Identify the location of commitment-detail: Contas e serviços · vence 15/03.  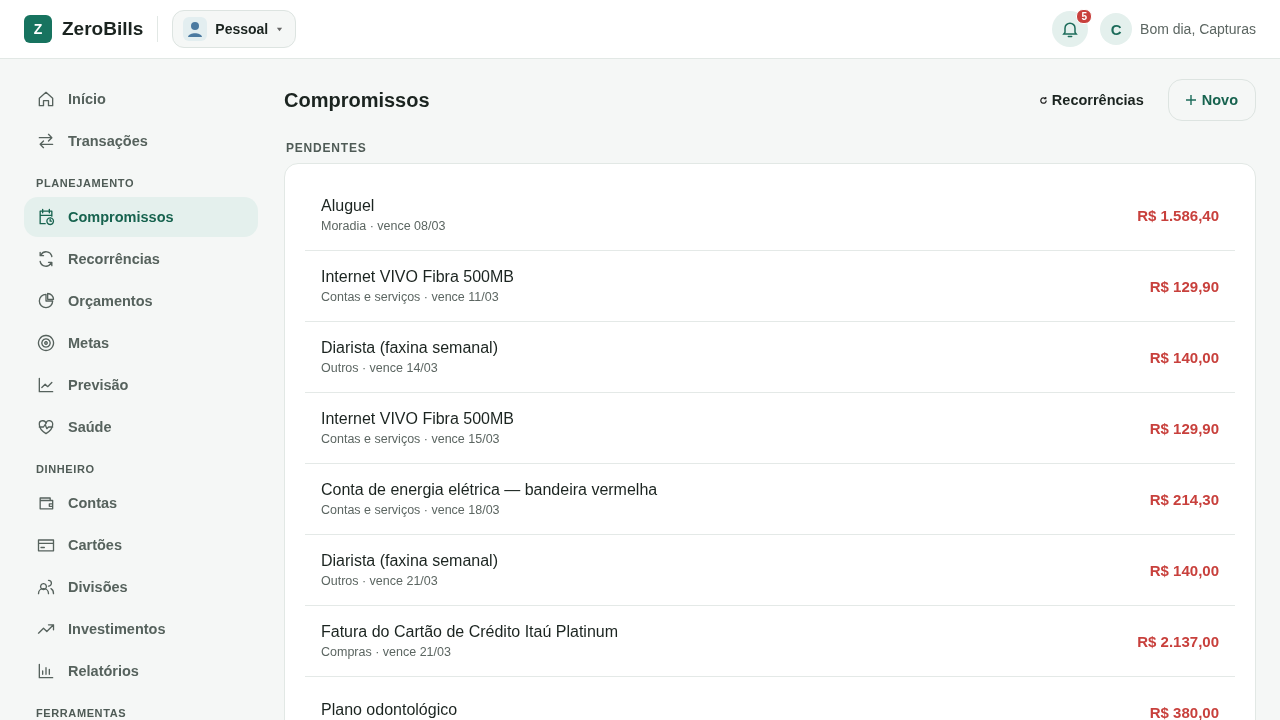
(411, 439).